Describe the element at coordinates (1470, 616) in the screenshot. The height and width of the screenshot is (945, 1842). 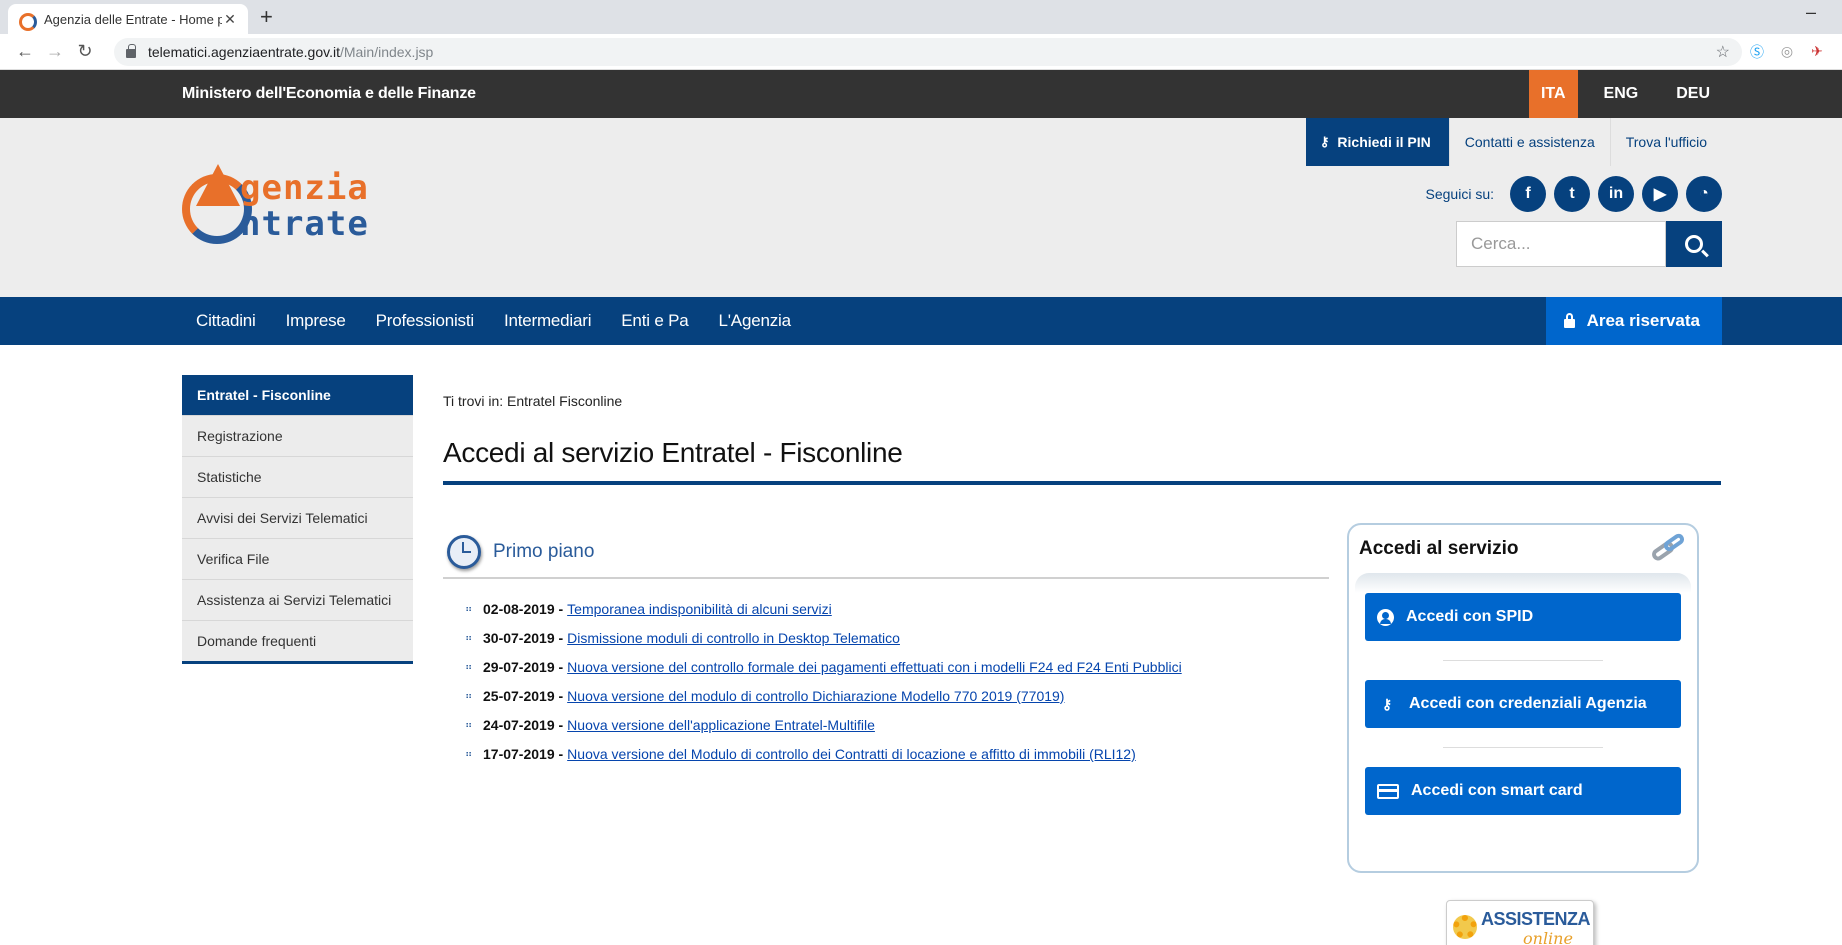
I see `spid-login-label: Accedi con SPID` at that location.